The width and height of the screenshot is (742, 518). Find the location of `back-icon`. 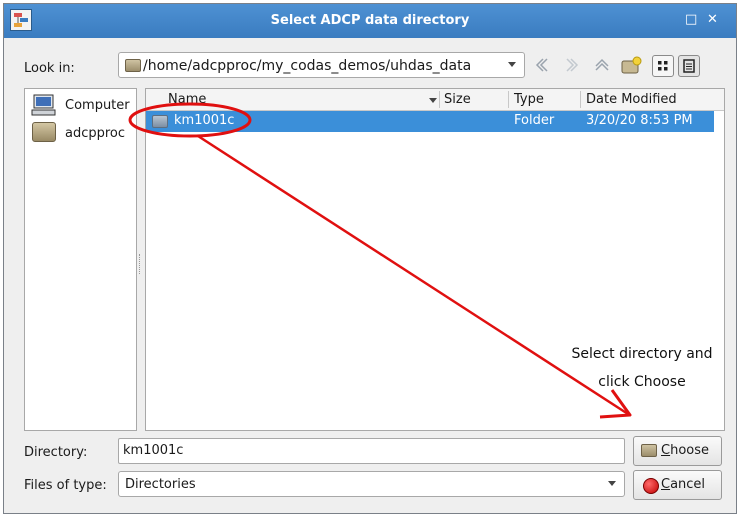

back-icon is located at coordinates (542, 66).